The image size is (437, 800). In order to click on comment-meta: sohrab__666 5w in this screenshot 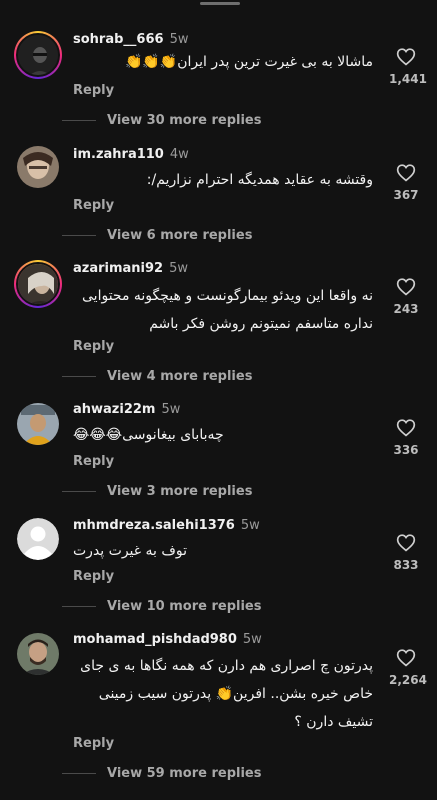, I will do `click(130, 39)`.